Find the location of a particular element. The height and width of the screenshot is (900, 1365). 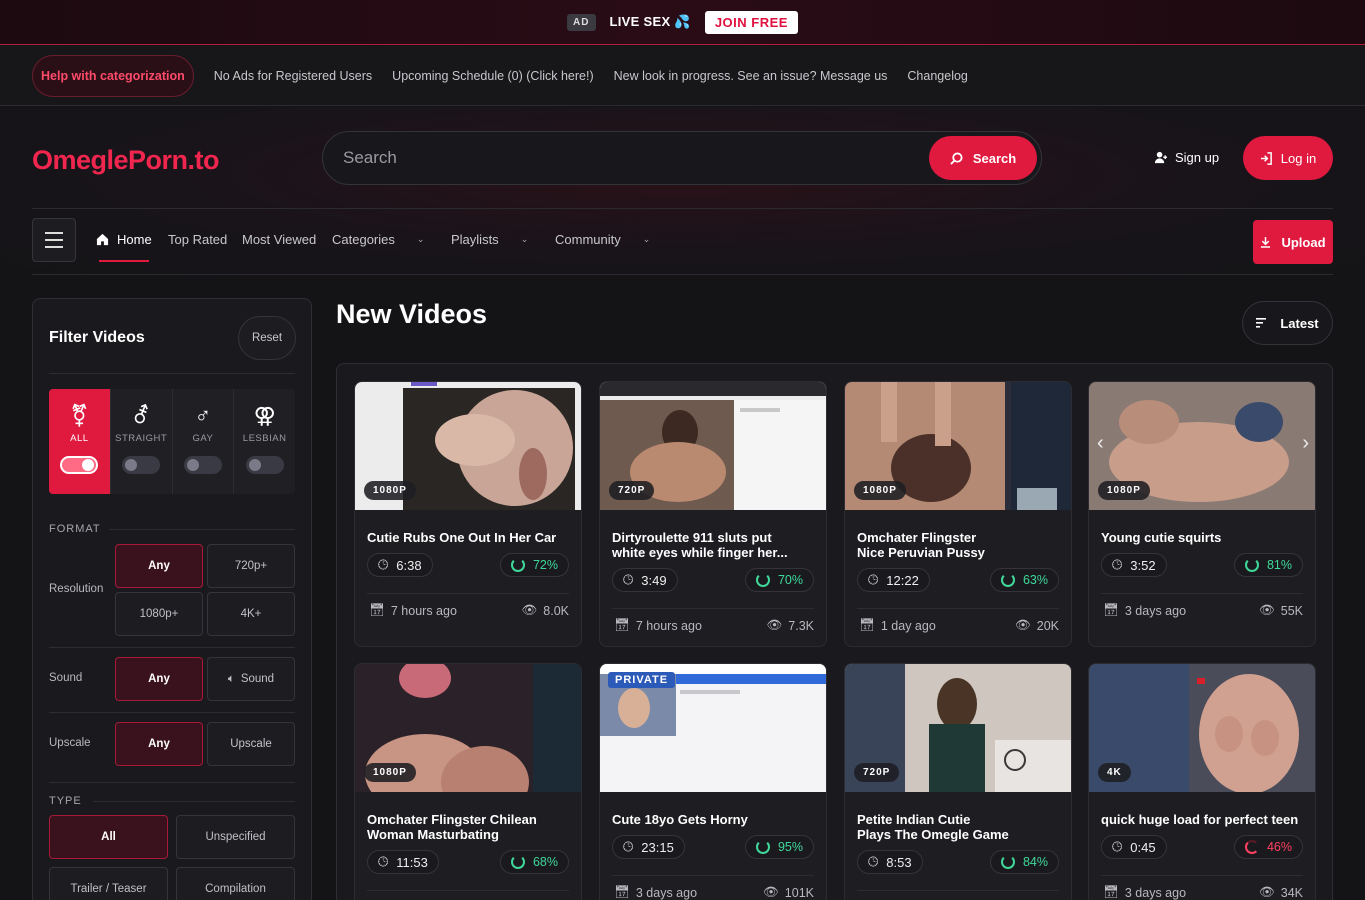

changelog-link: Changelog is located at coordinates (937, 76).